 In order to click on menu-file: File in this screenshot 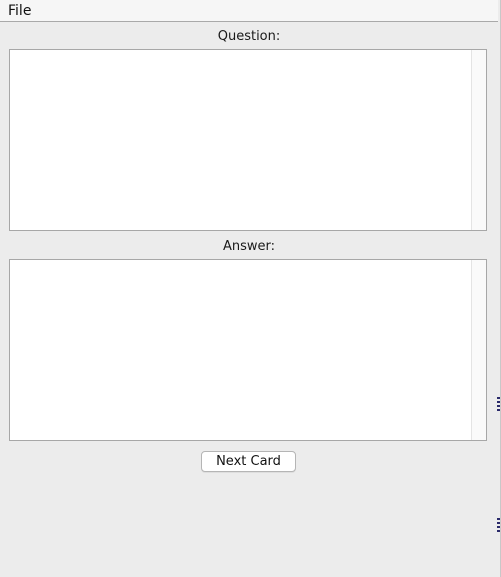, I will do `click(19, 11)`.